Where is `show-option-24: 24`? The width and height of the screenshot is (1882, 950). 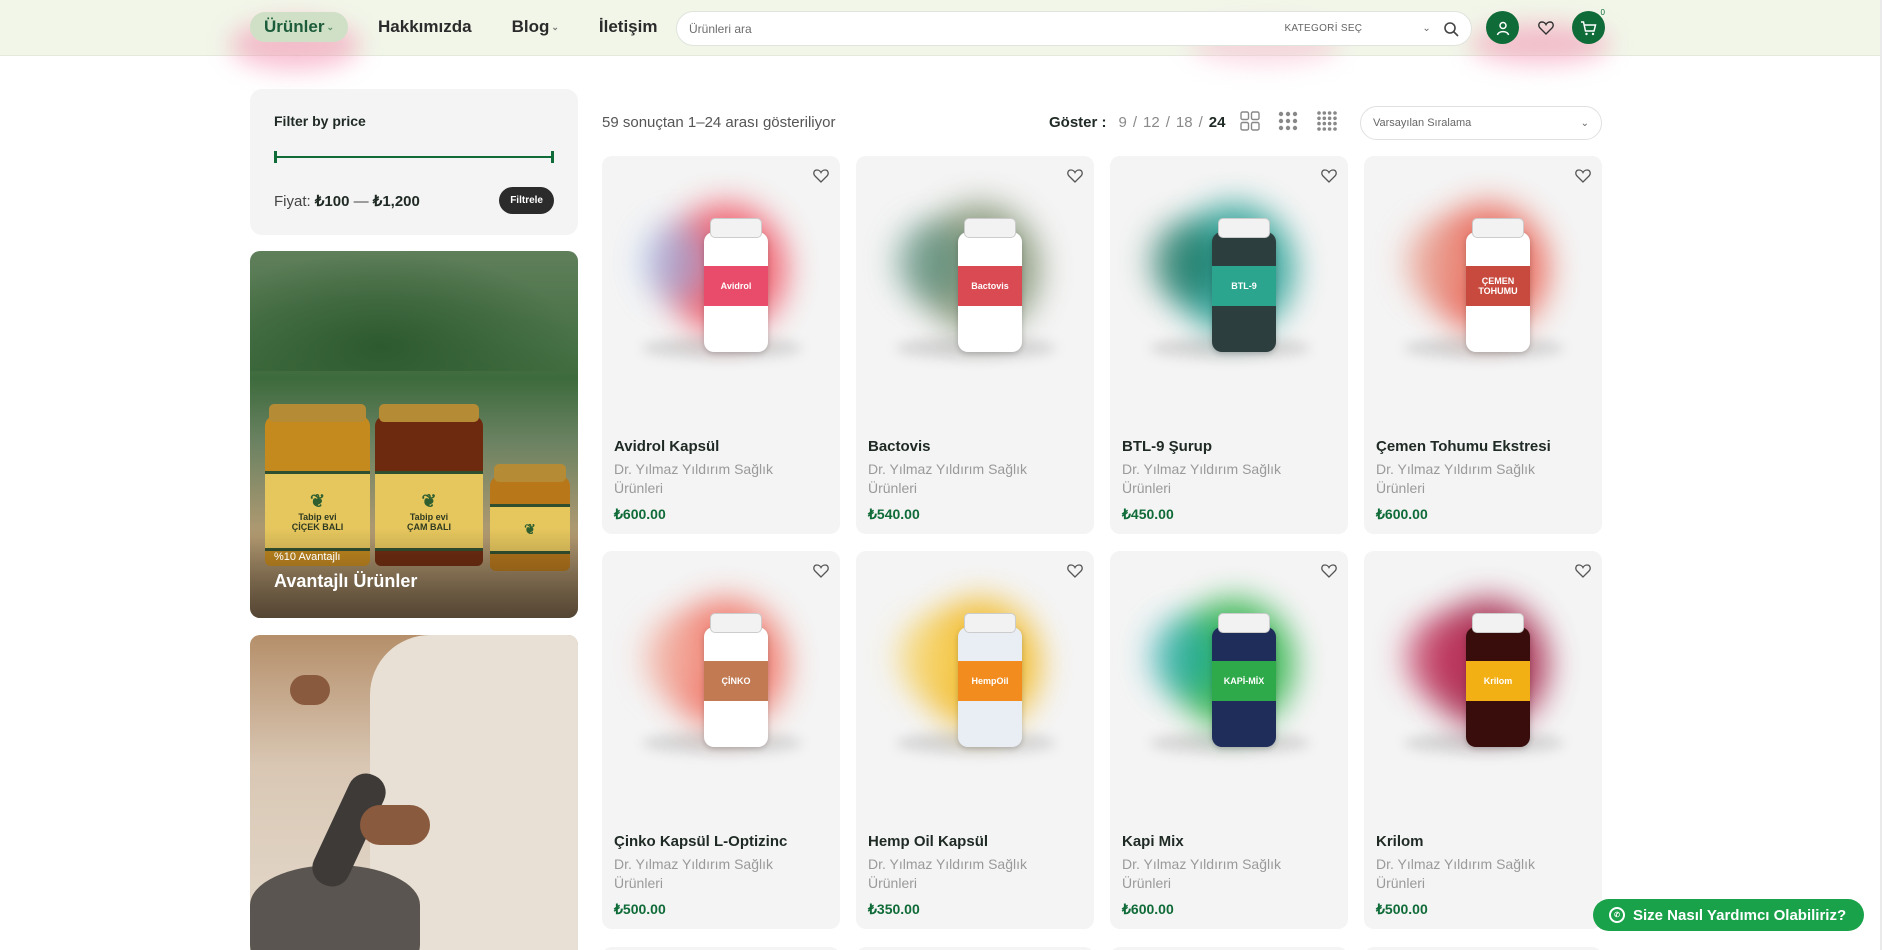 show-option-24: 24 is located at coordinates (1217, 122).